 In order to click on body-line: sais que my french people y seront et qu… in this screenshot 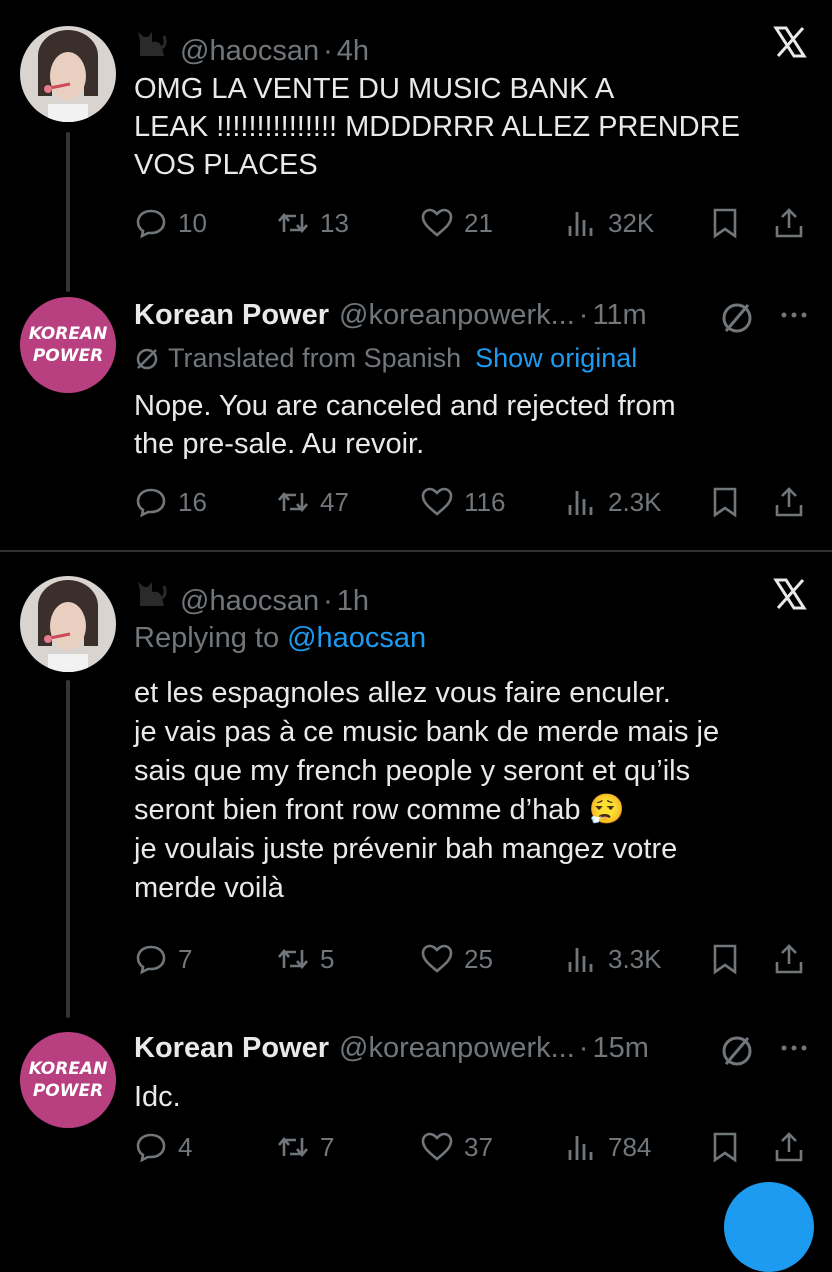, I will do `click(412, 771)`.